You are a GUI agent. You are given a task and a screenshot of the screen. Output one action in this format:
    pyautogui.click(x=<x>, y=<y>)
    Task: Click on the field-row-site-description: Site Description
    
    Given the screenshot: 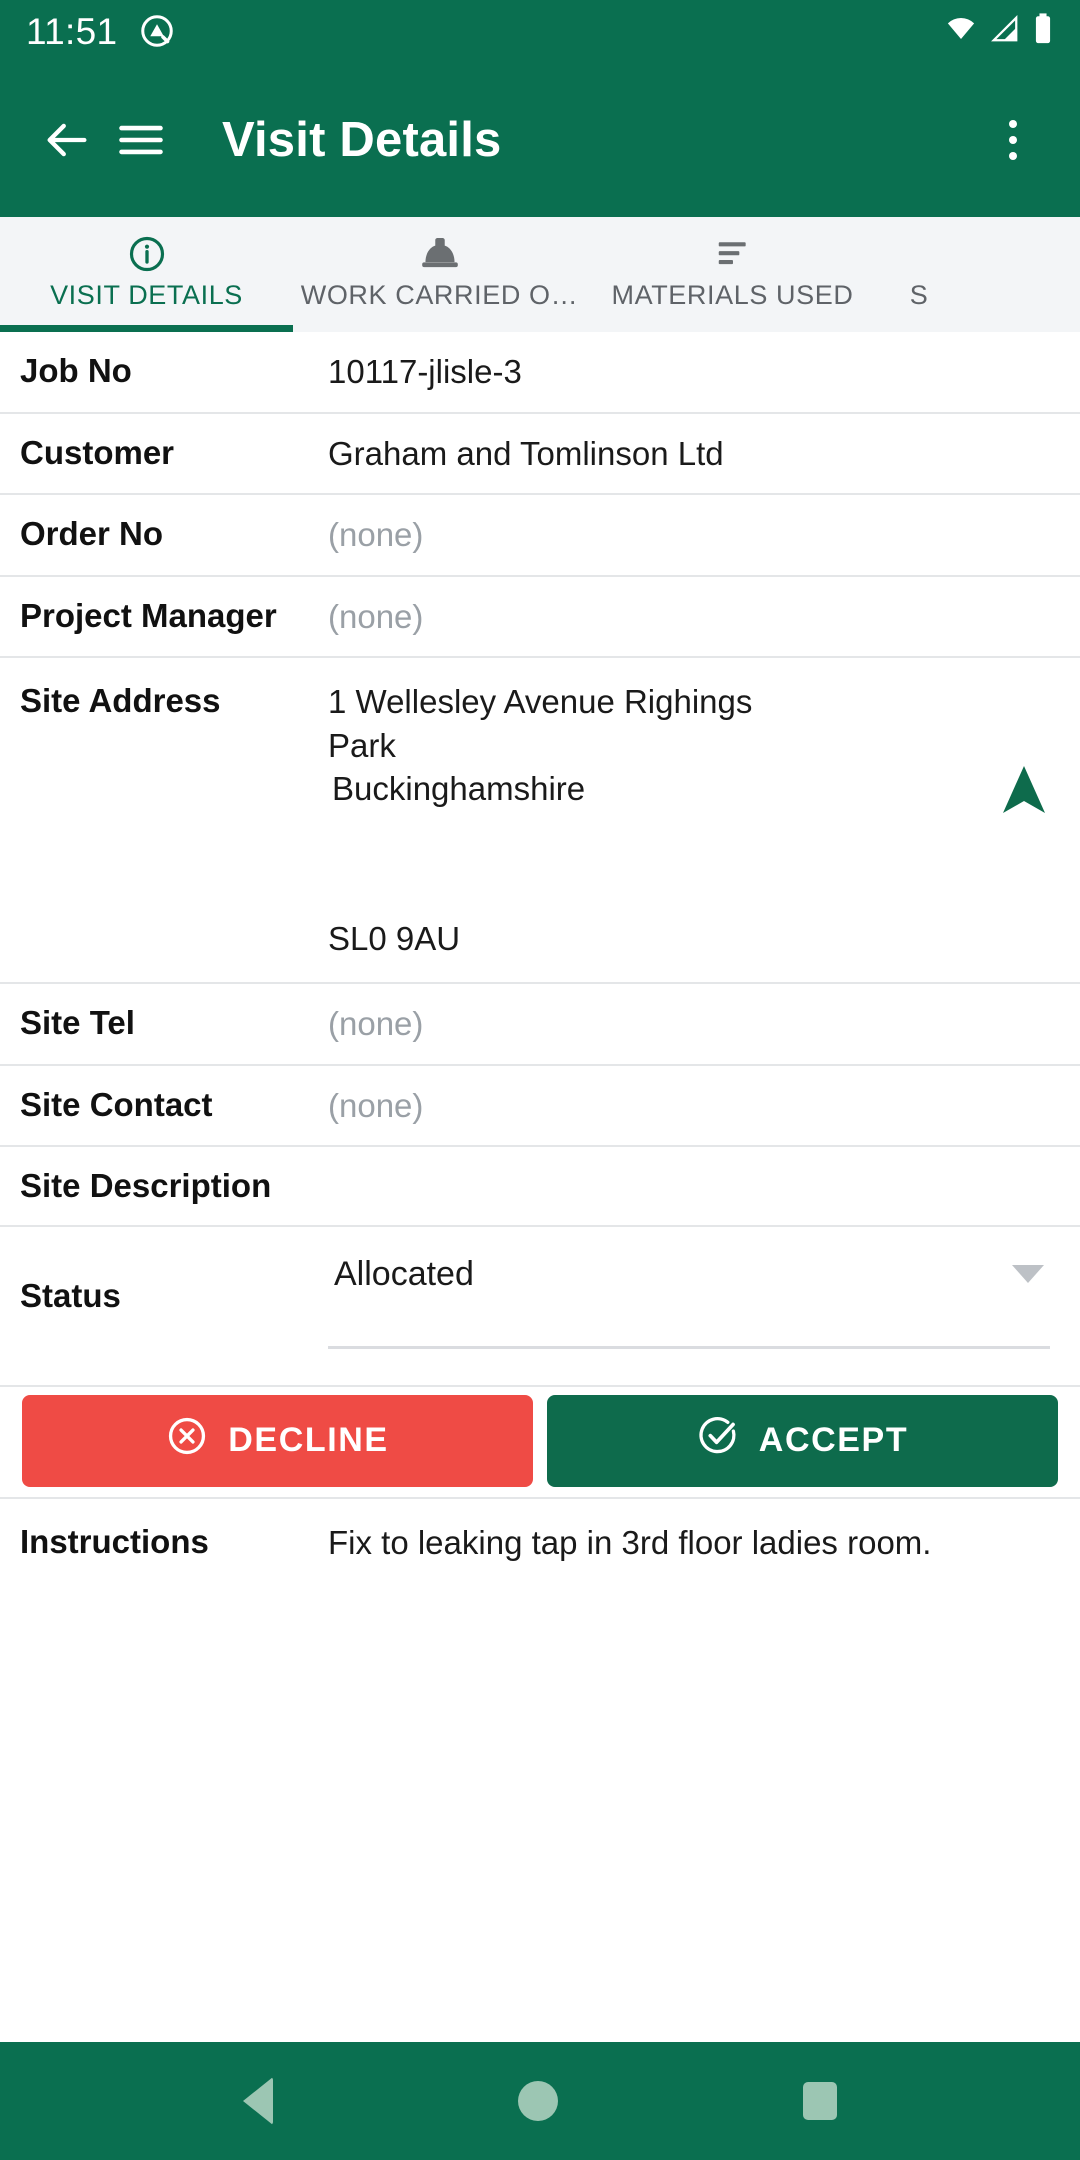 What is the action you would take?
    pyautogui.click(x=540, y=1187)
    